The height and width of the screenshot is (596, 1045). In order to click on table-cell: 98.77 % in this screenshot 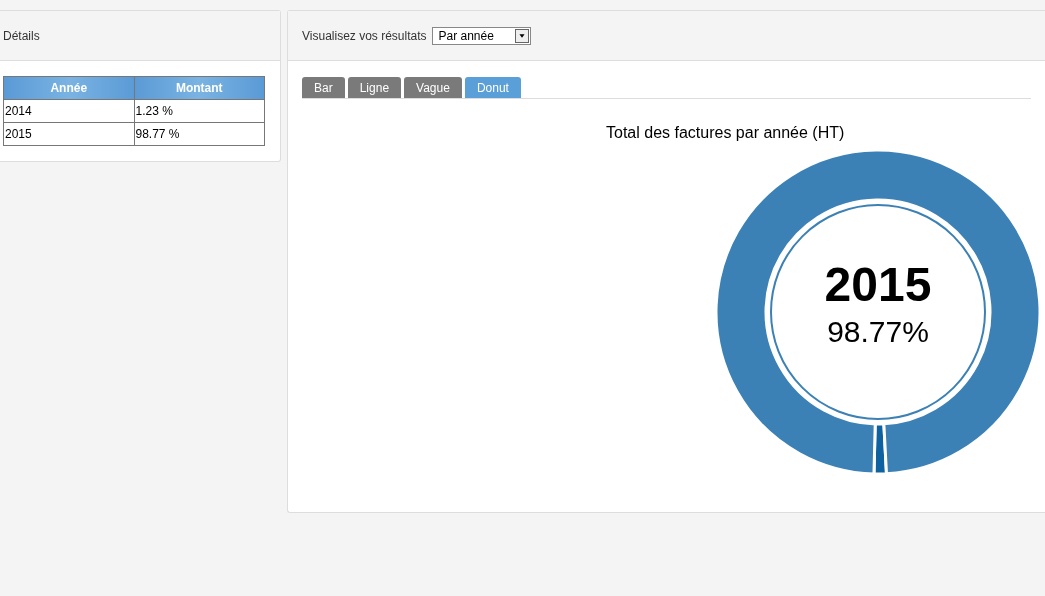, I will do `click(199, 134)`.